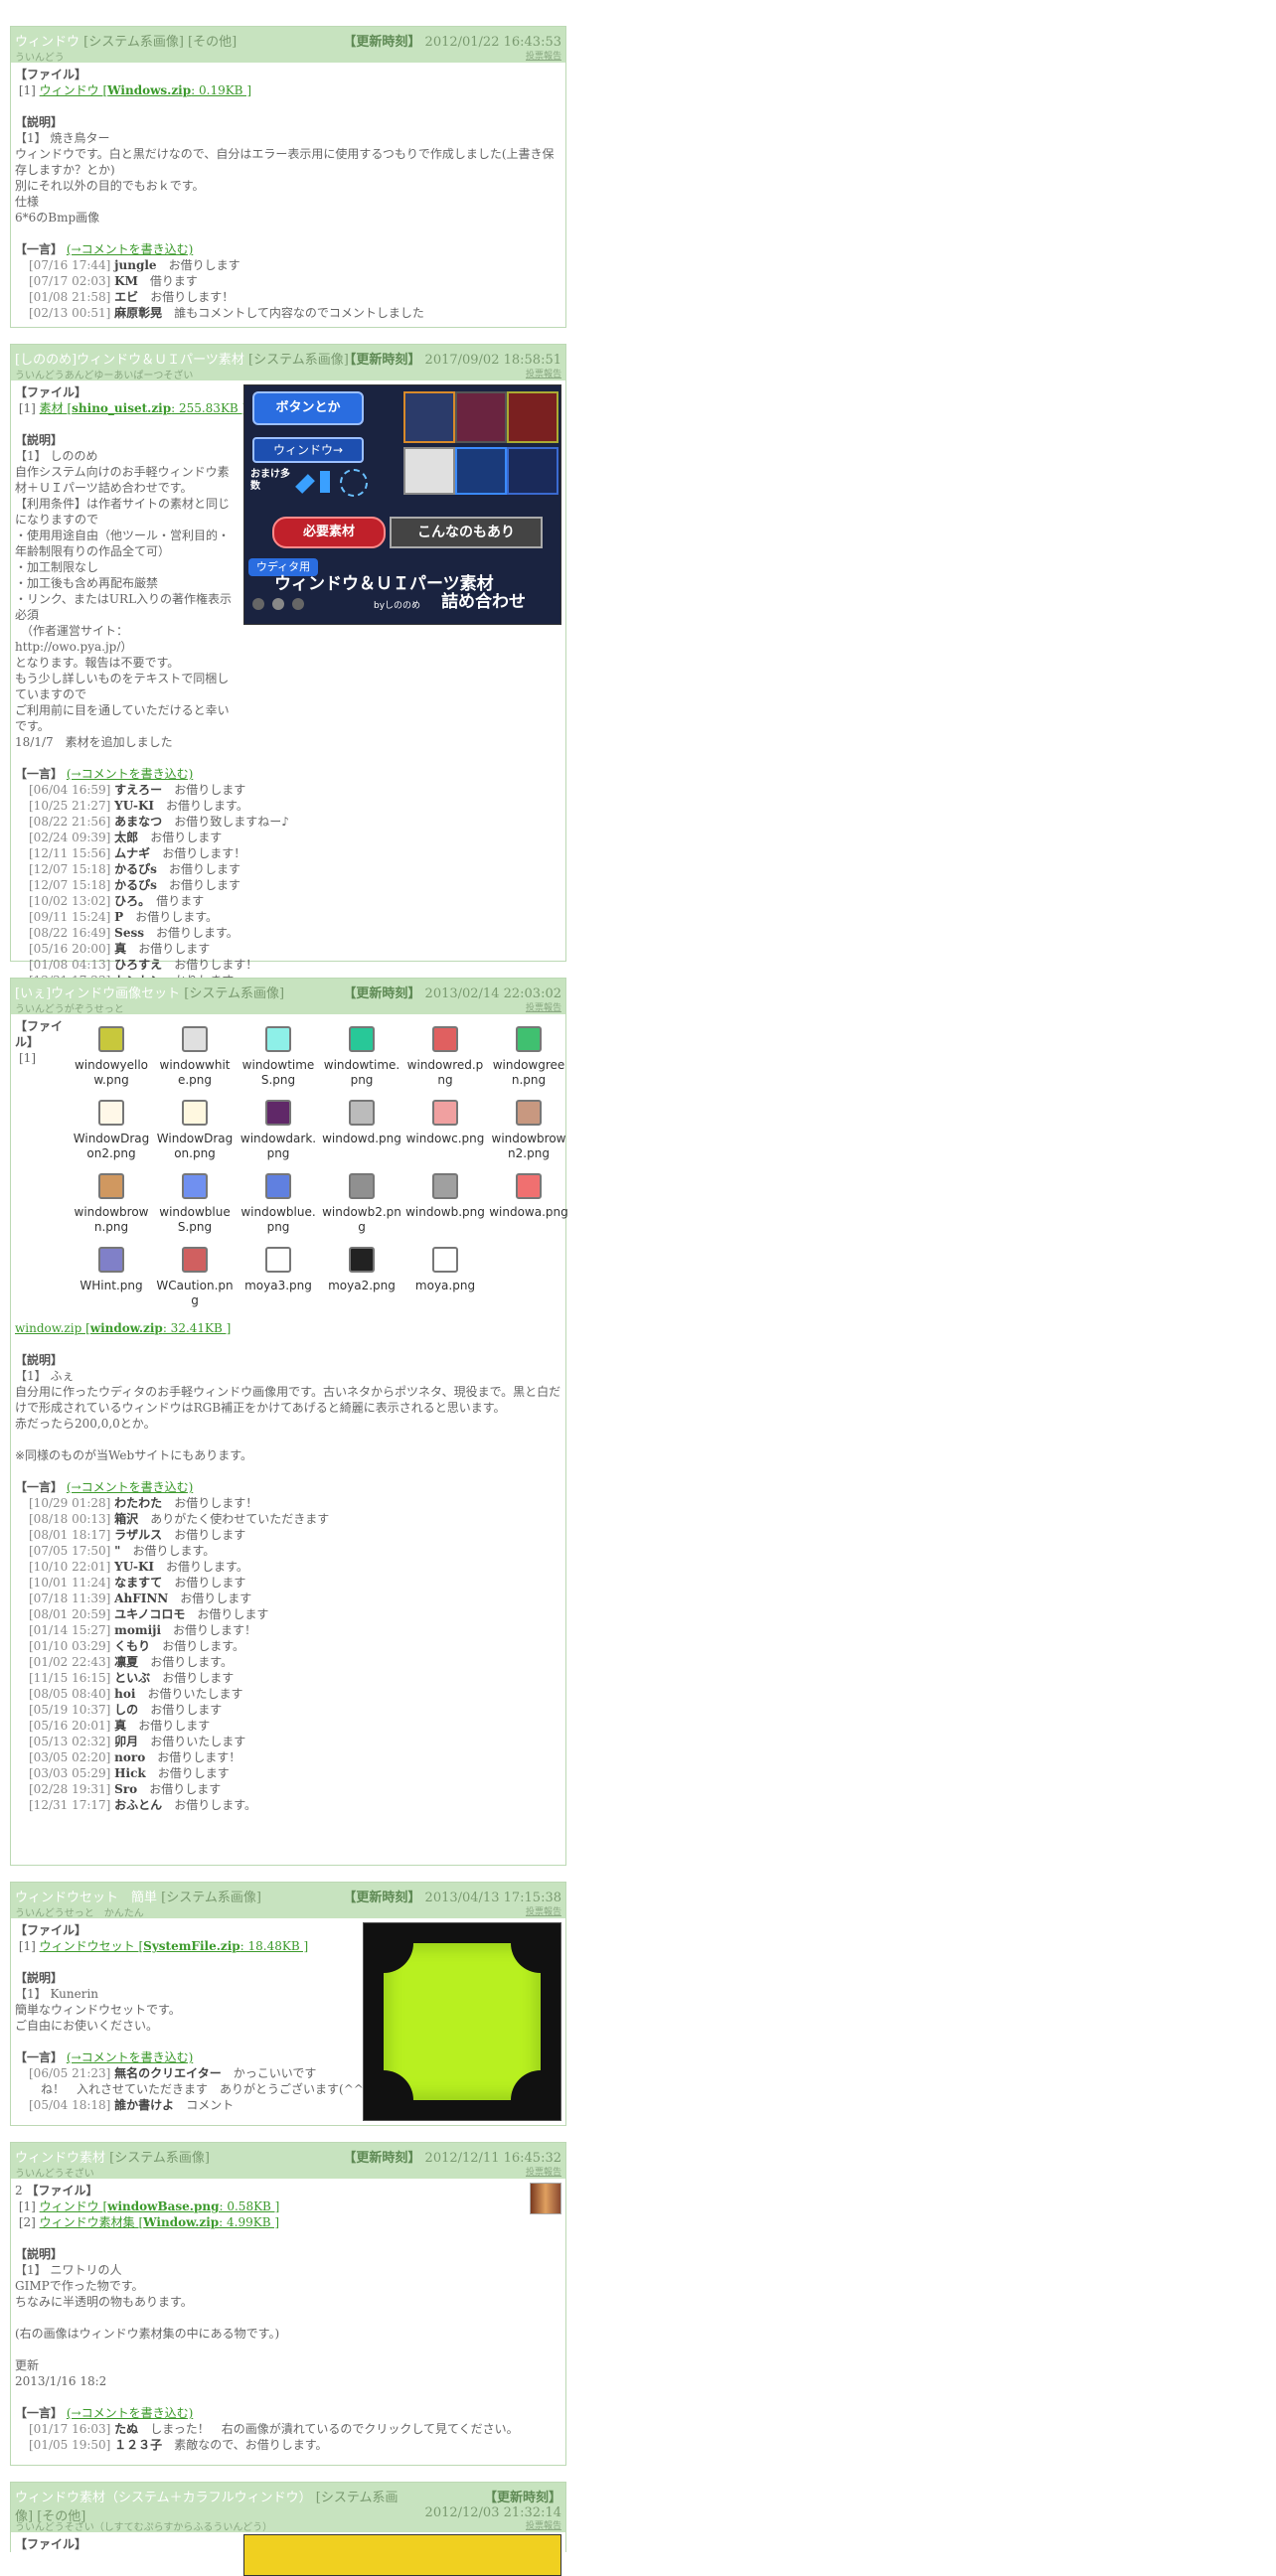  What do you see at coordinates (362, 1201) in the screenshot?
I see `file-thumb: windowb2.png` at bounding box center [362, 1201].